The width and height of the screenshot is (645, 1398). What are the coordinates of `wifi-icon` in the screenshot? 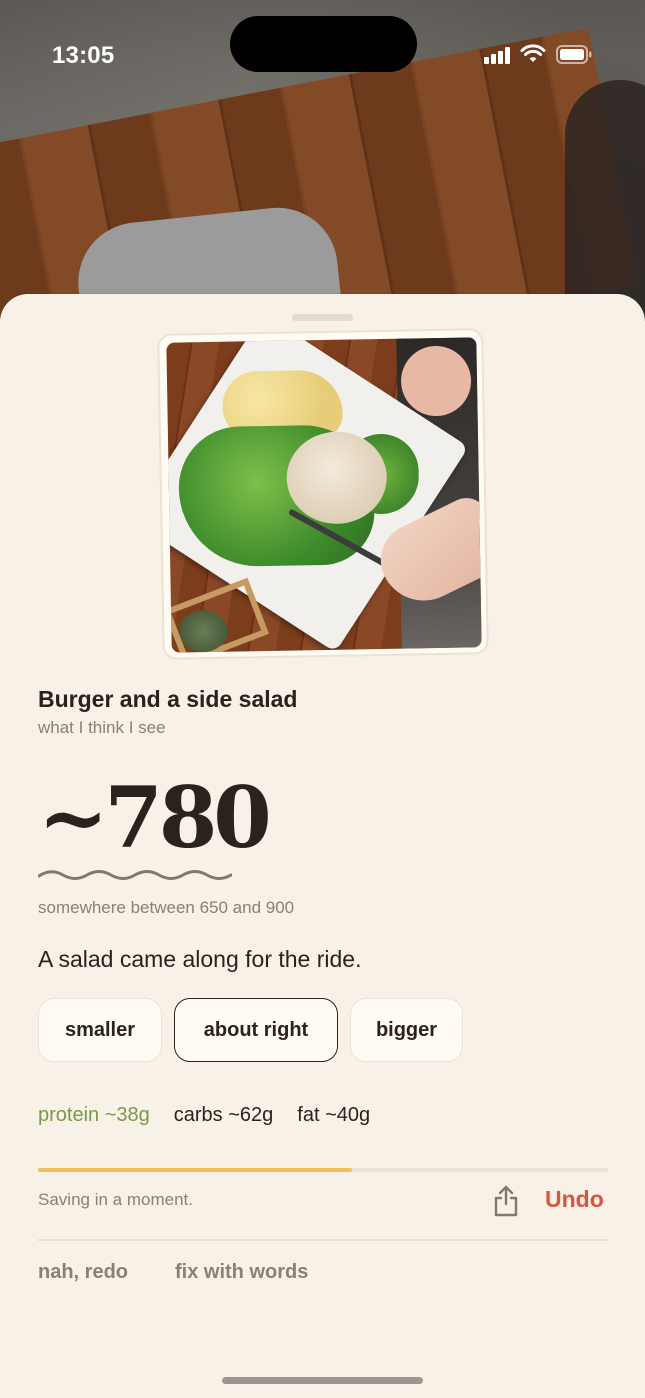 It's located at (533, 53).